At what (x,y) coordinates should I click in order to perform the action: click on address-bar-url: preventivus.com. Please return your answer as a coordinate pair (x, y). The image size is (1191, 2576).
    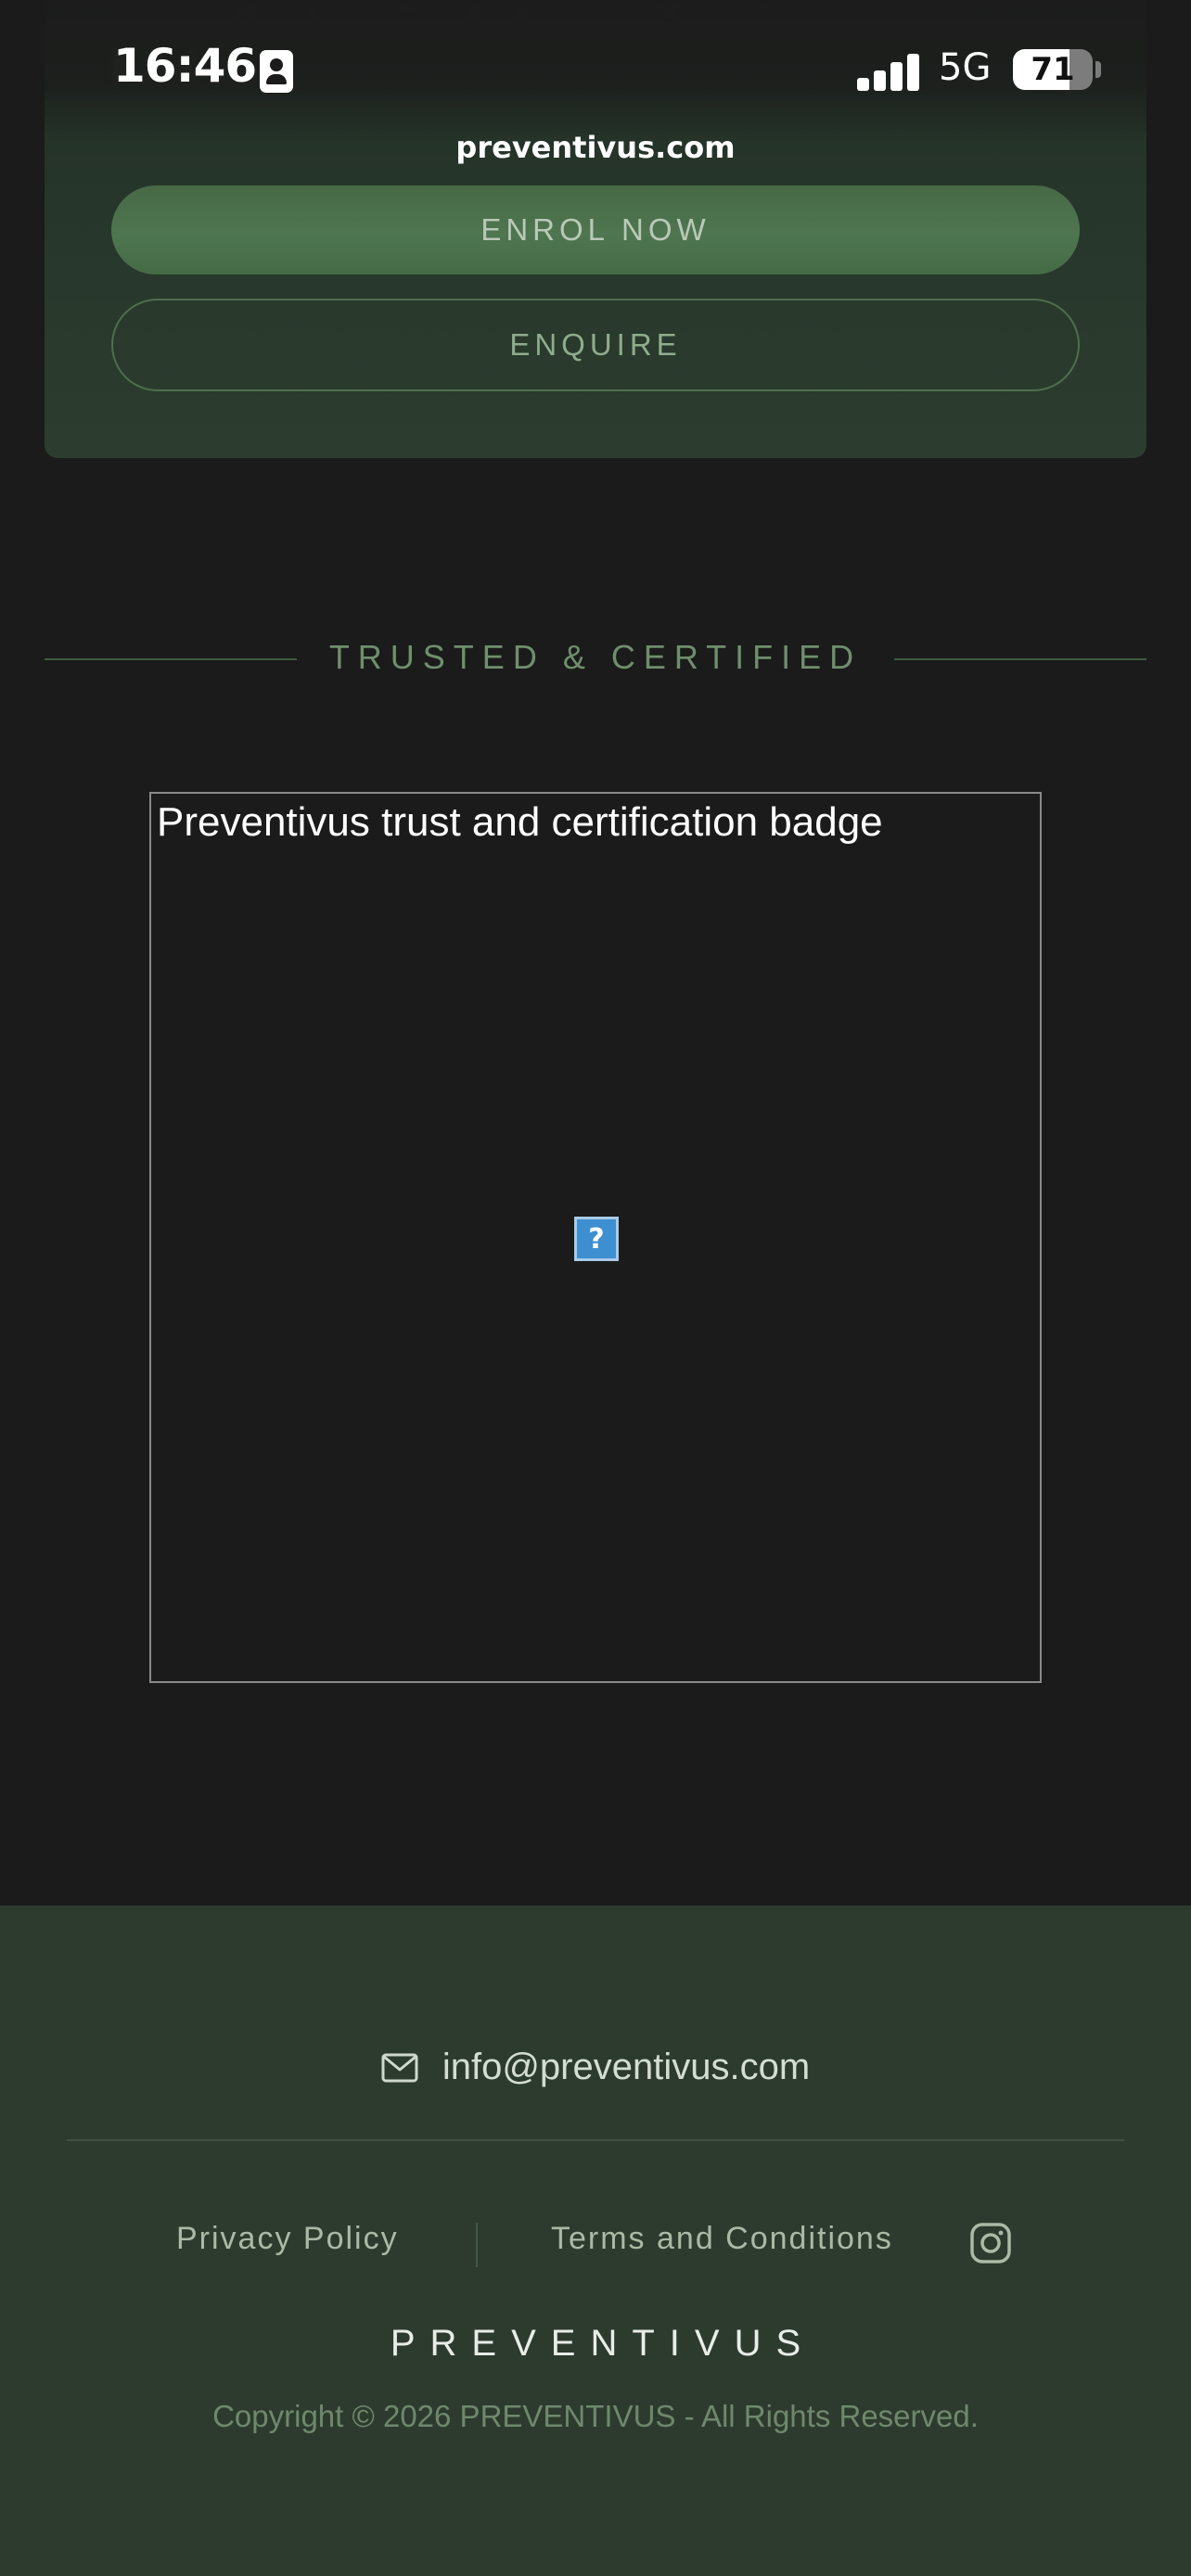
    Looking at the image, I should click on (595, 147).